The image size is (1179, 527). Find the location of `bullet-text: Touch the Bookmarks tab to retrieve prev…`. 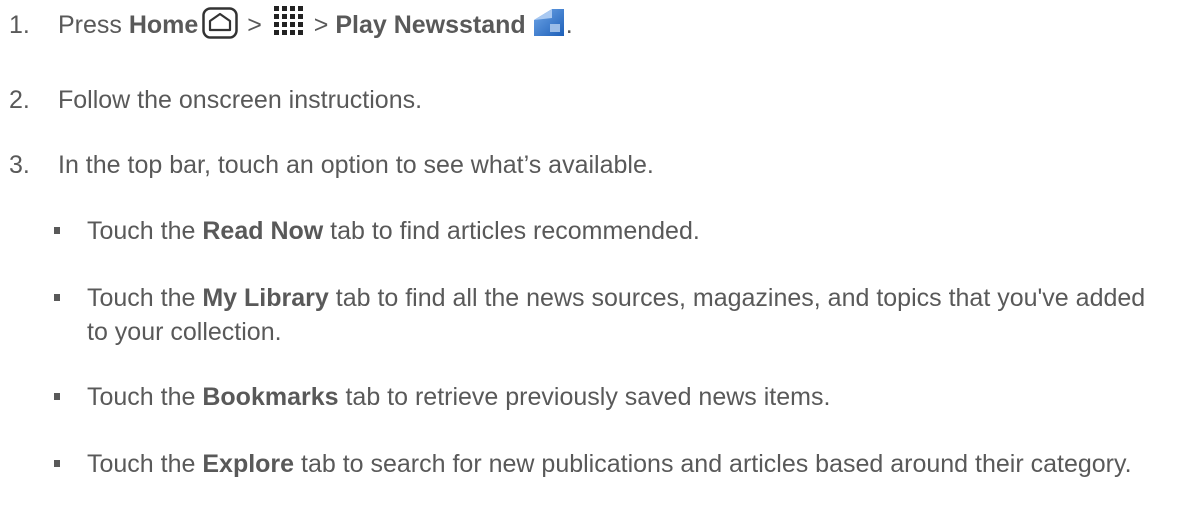

bullet-text: Touch the Bookmarks tab to retrieve prev… is located at coordinates (627, 397).